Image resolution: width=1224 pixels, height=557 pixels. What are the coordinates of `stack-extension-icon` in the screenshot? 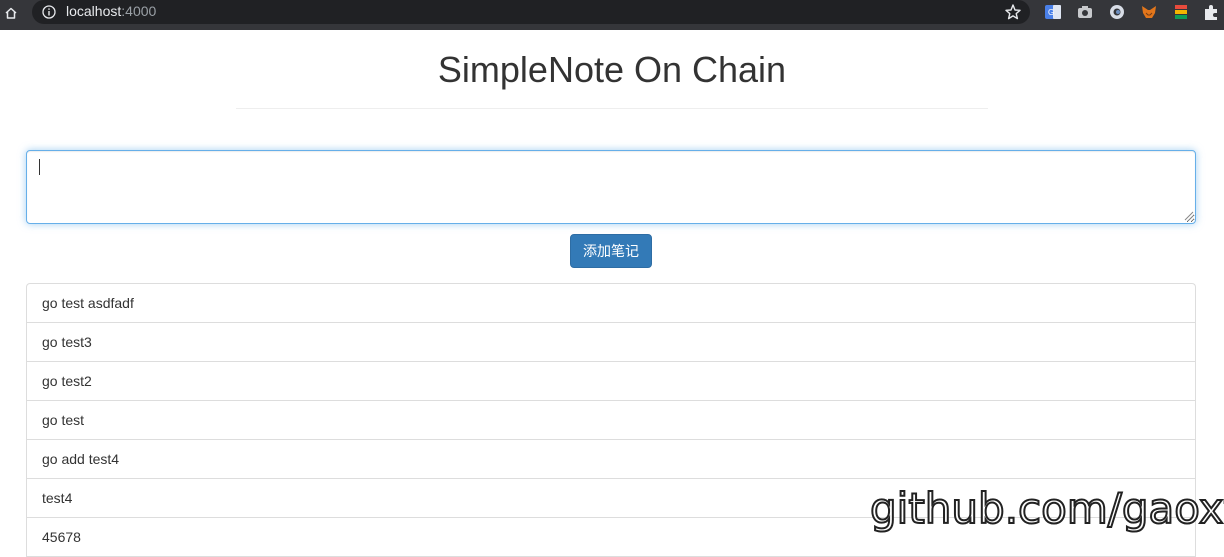 It's located at (1181, 12).